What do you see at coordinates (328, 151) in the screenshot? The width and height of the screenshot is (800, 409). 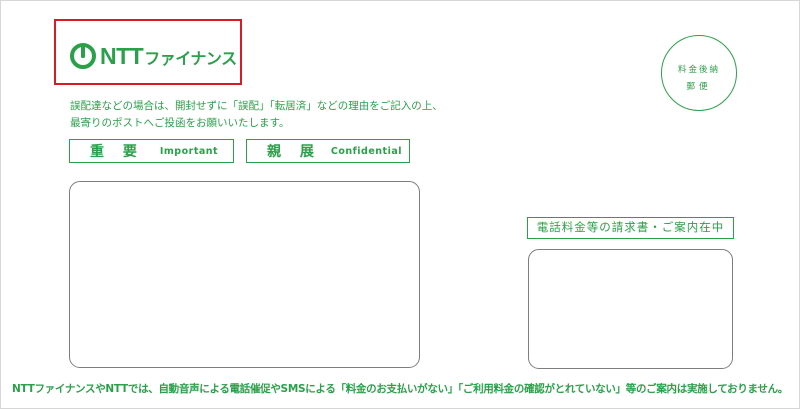 I see `confidential-tag: 親 展 Confidential` at bounding box center [328, 151].